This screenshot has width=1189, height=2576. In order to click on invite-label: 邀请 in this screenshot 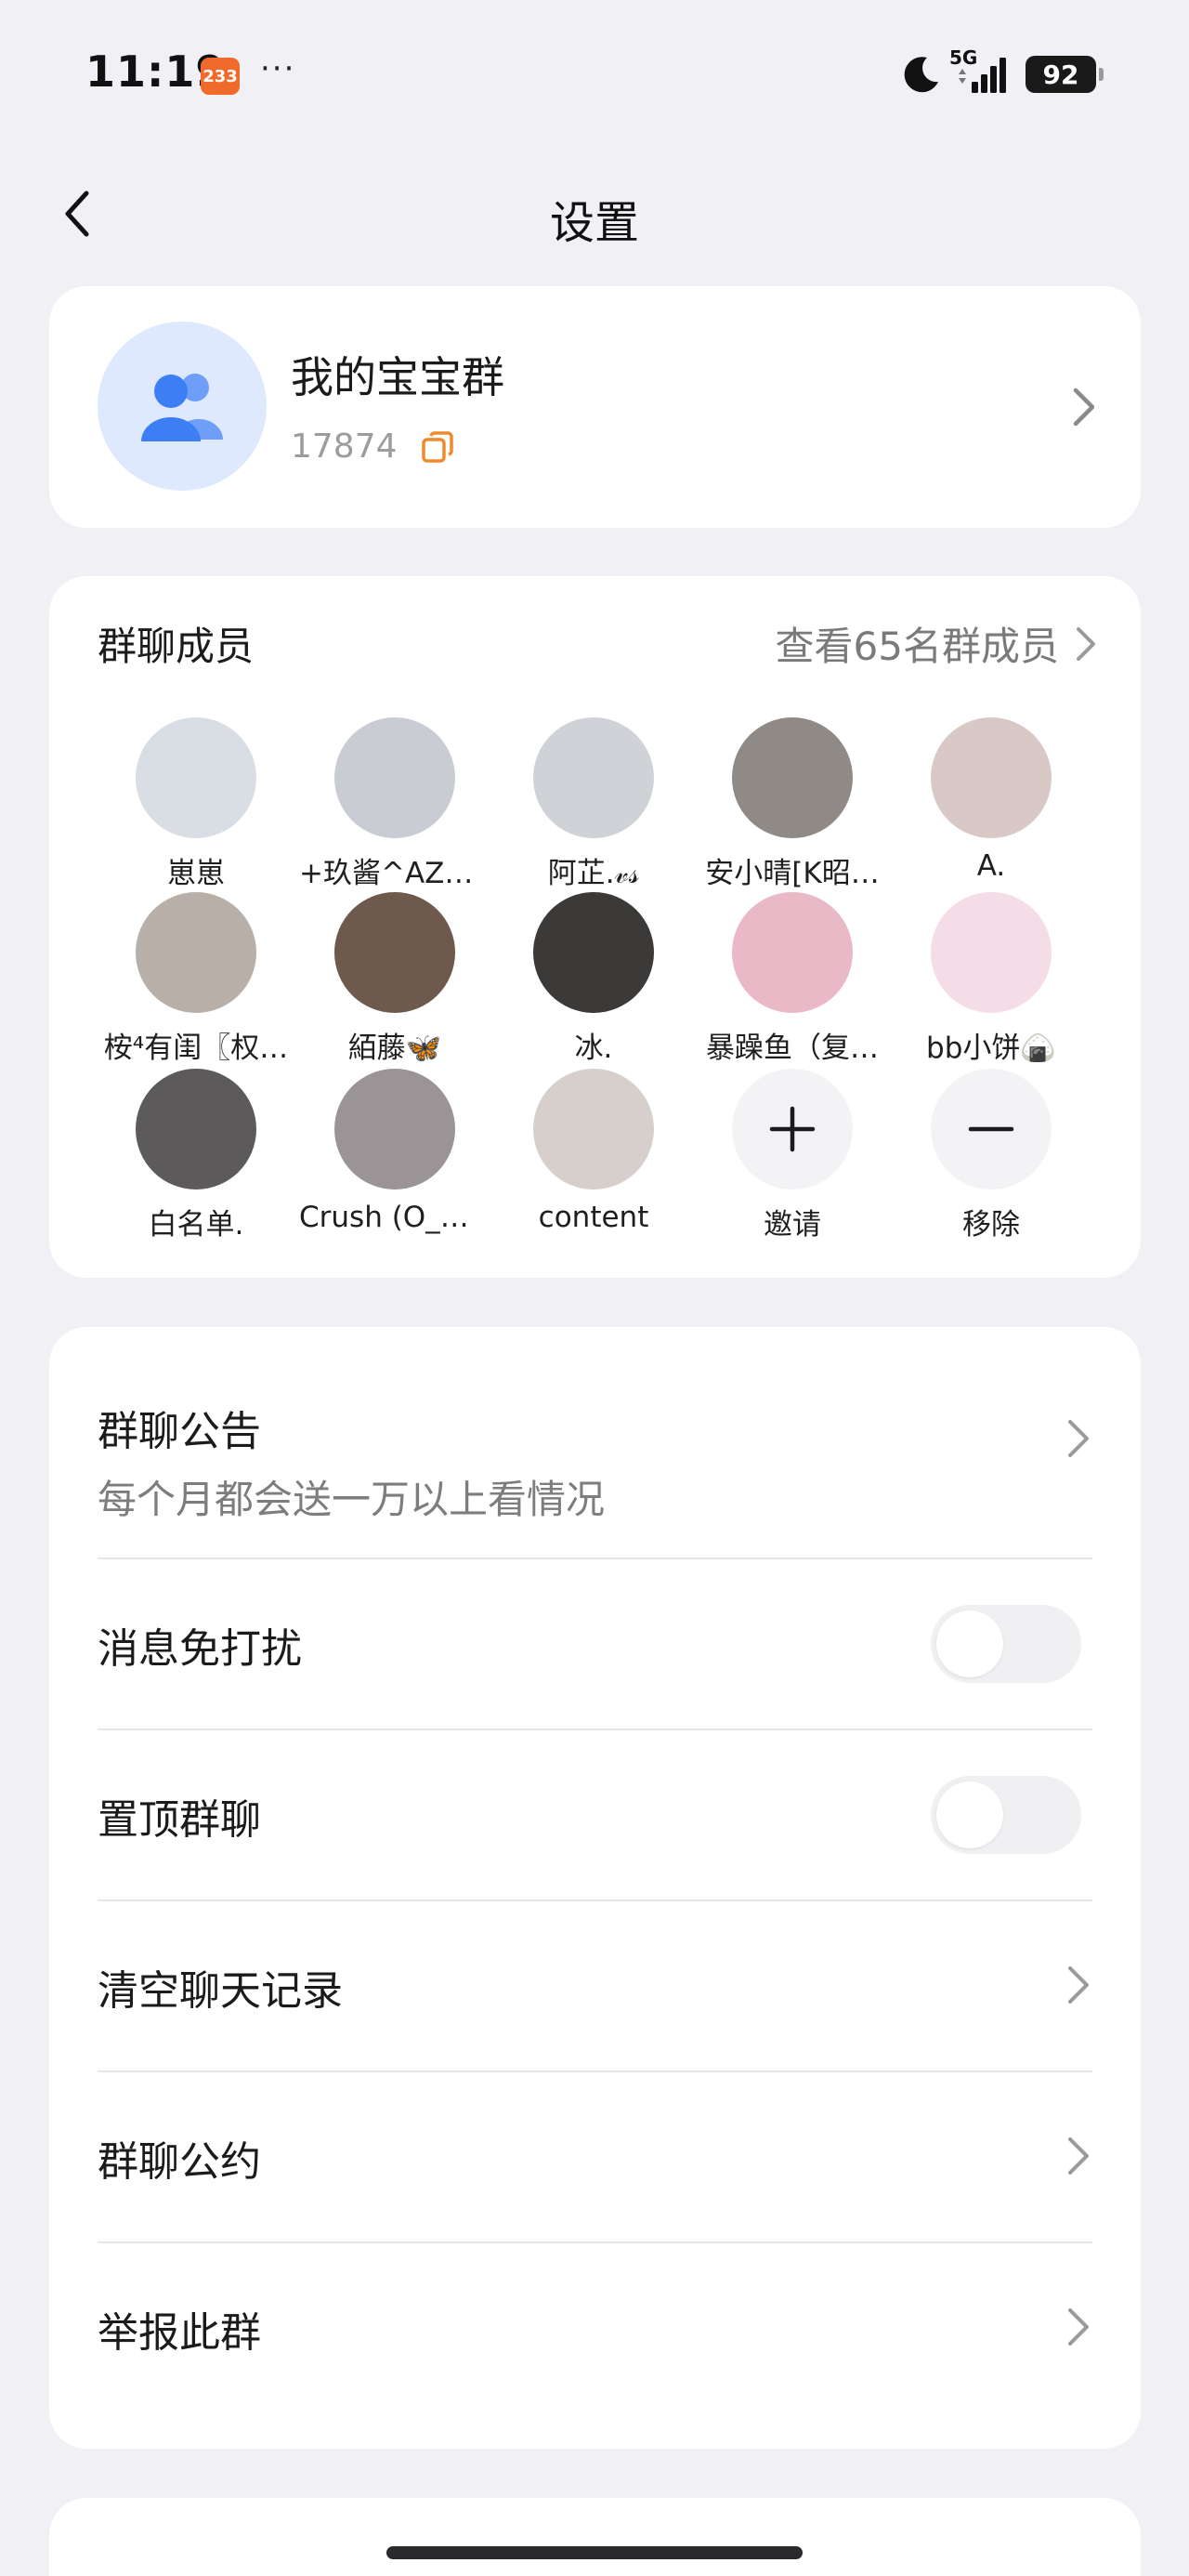, I will do `click(793, 1225)`.